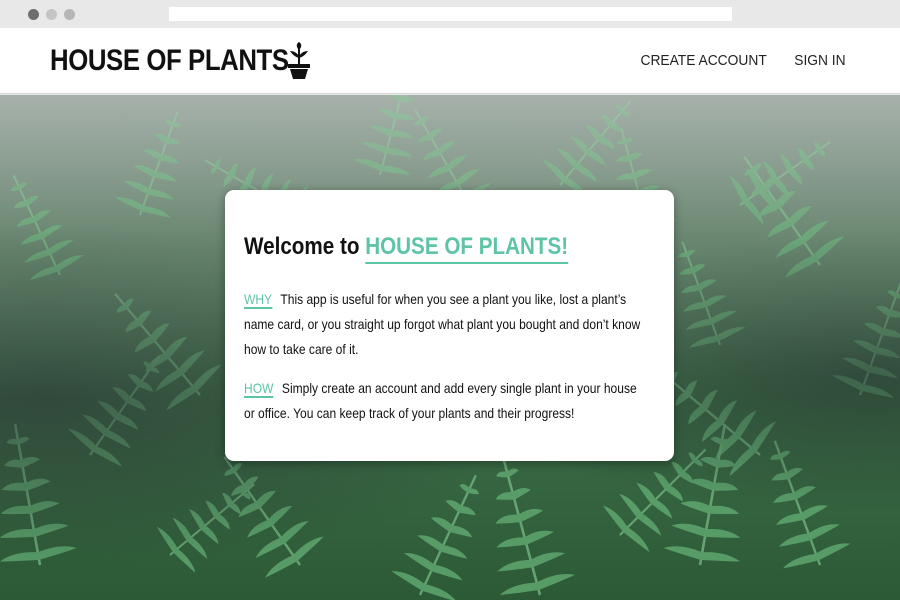 The width and height of the screenshot is (900, 600). What do you see at coordinates (69, 14) in the screenshot?
I see `window-maximize-dot` at bounding box center [69, 14].